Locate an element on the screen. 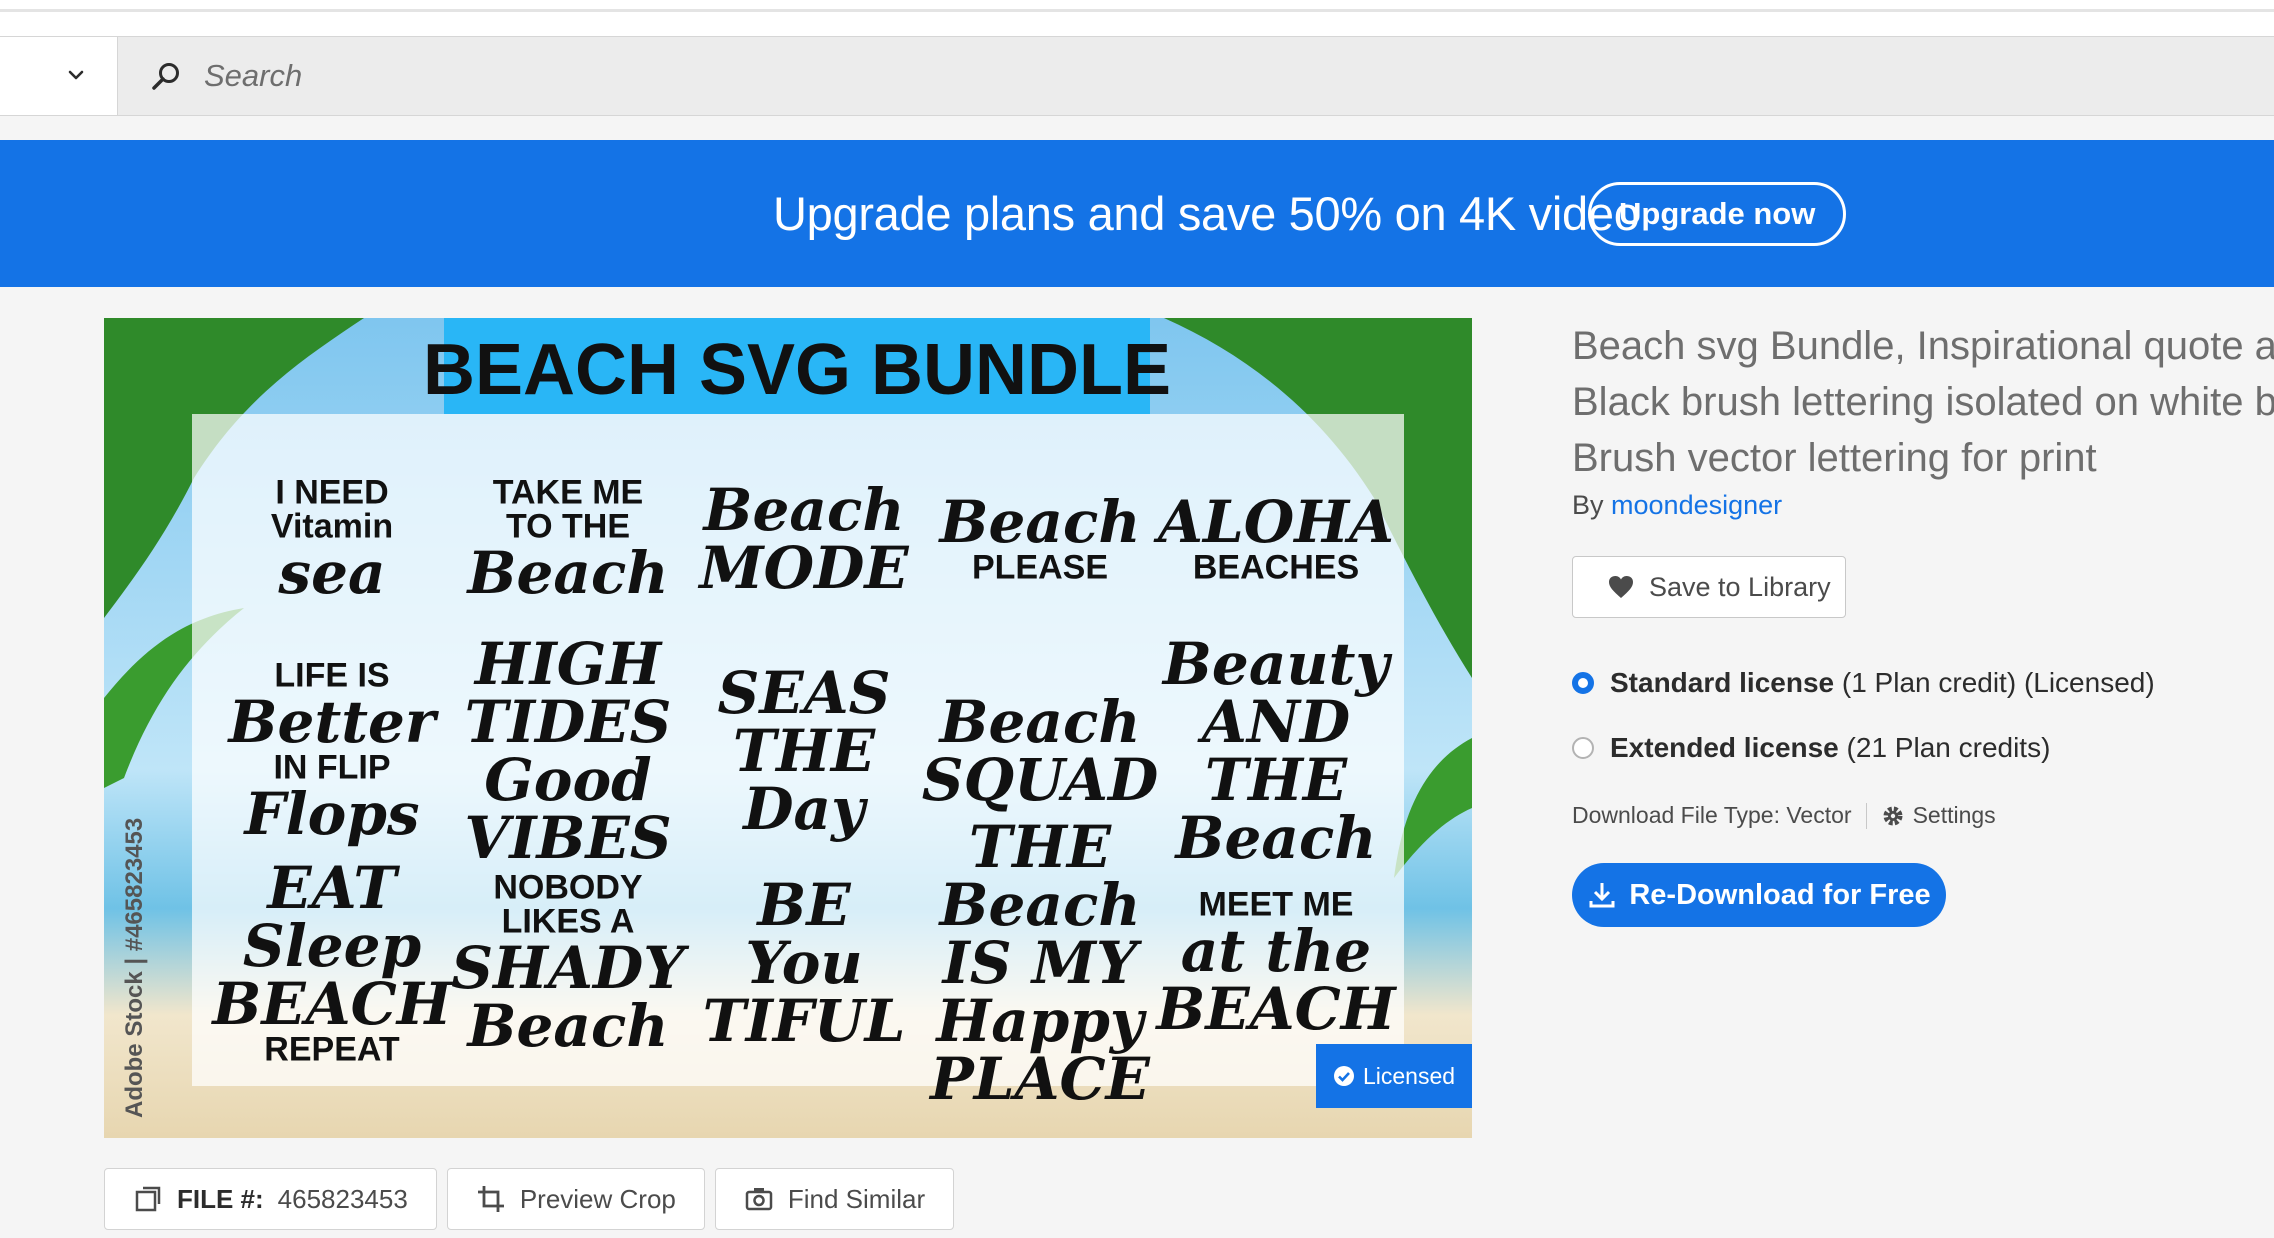  design-text: sea is located at coordinates (331, 573).